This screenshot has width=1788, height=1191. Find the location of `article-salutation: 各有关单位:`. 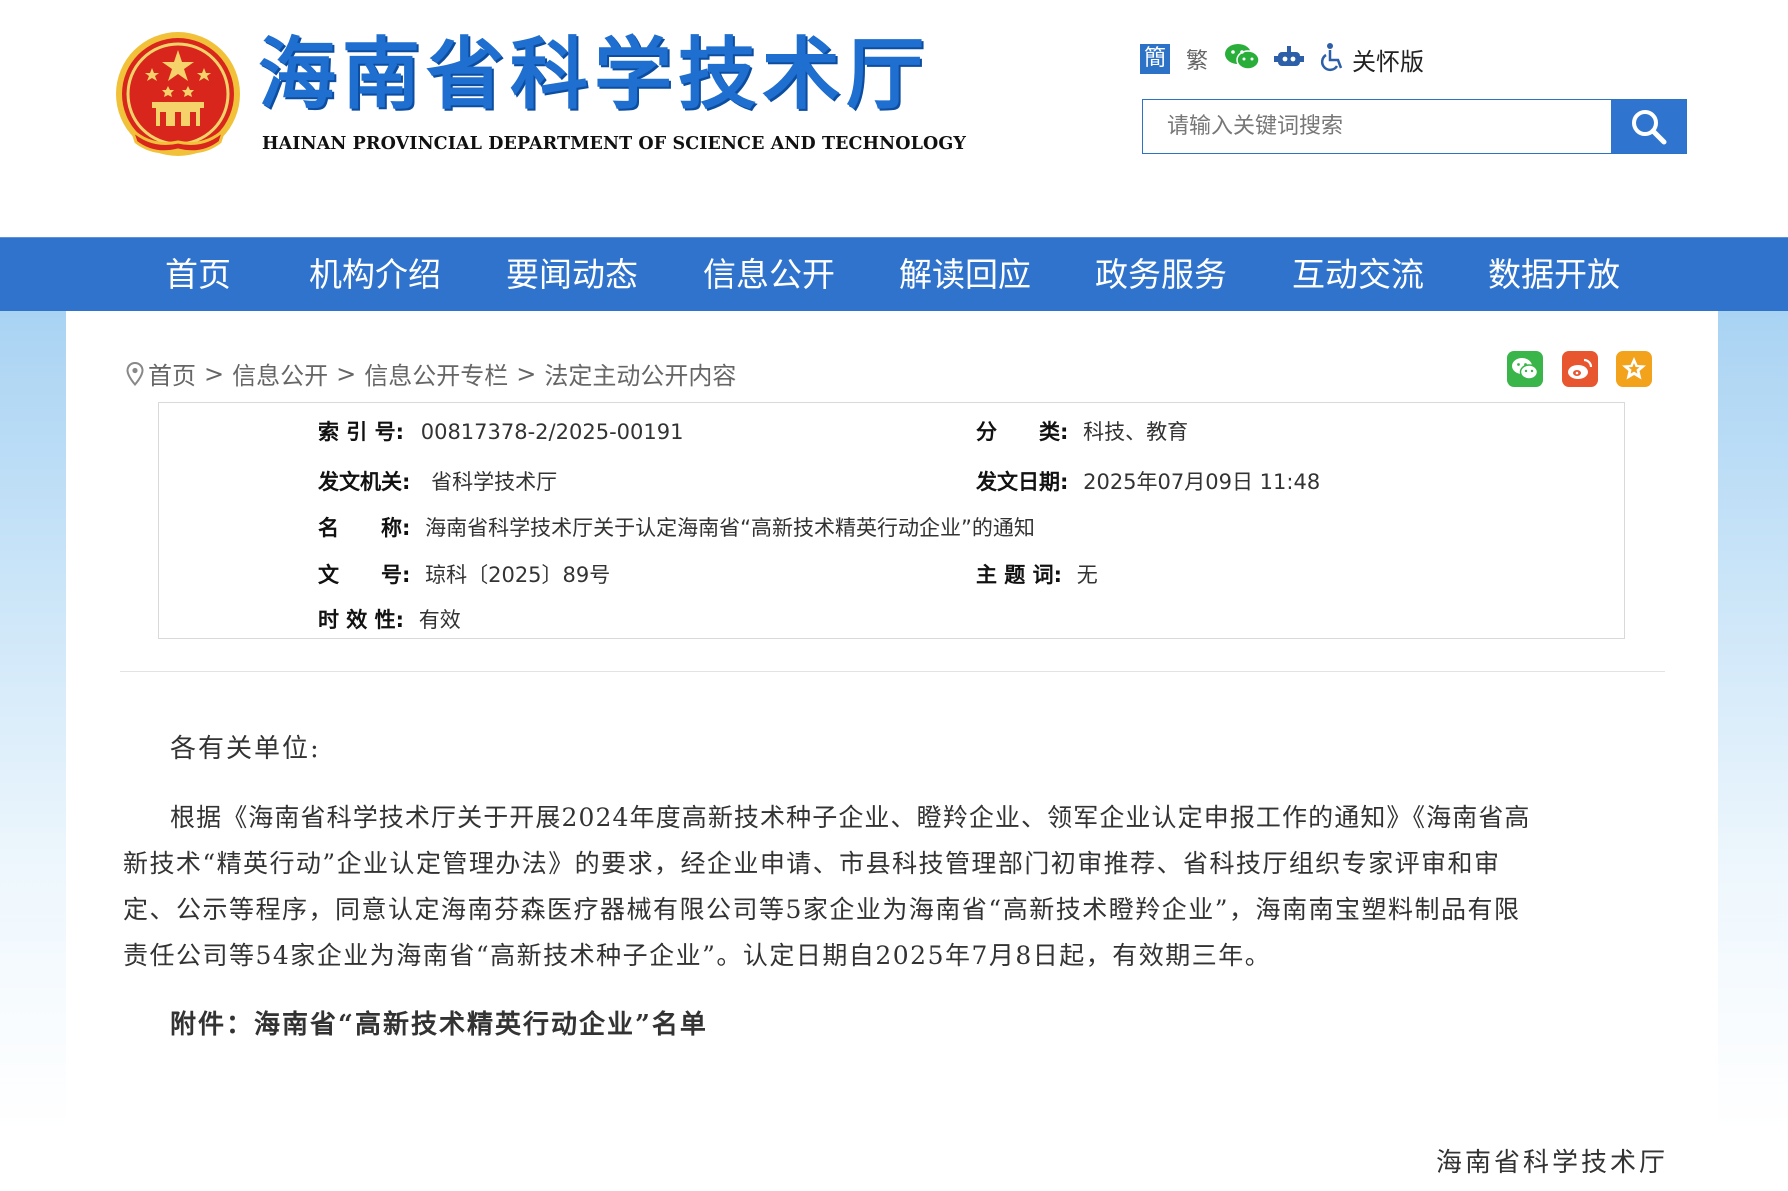

article-salutation: 各有关单位: is located at coordinates (245, 749).